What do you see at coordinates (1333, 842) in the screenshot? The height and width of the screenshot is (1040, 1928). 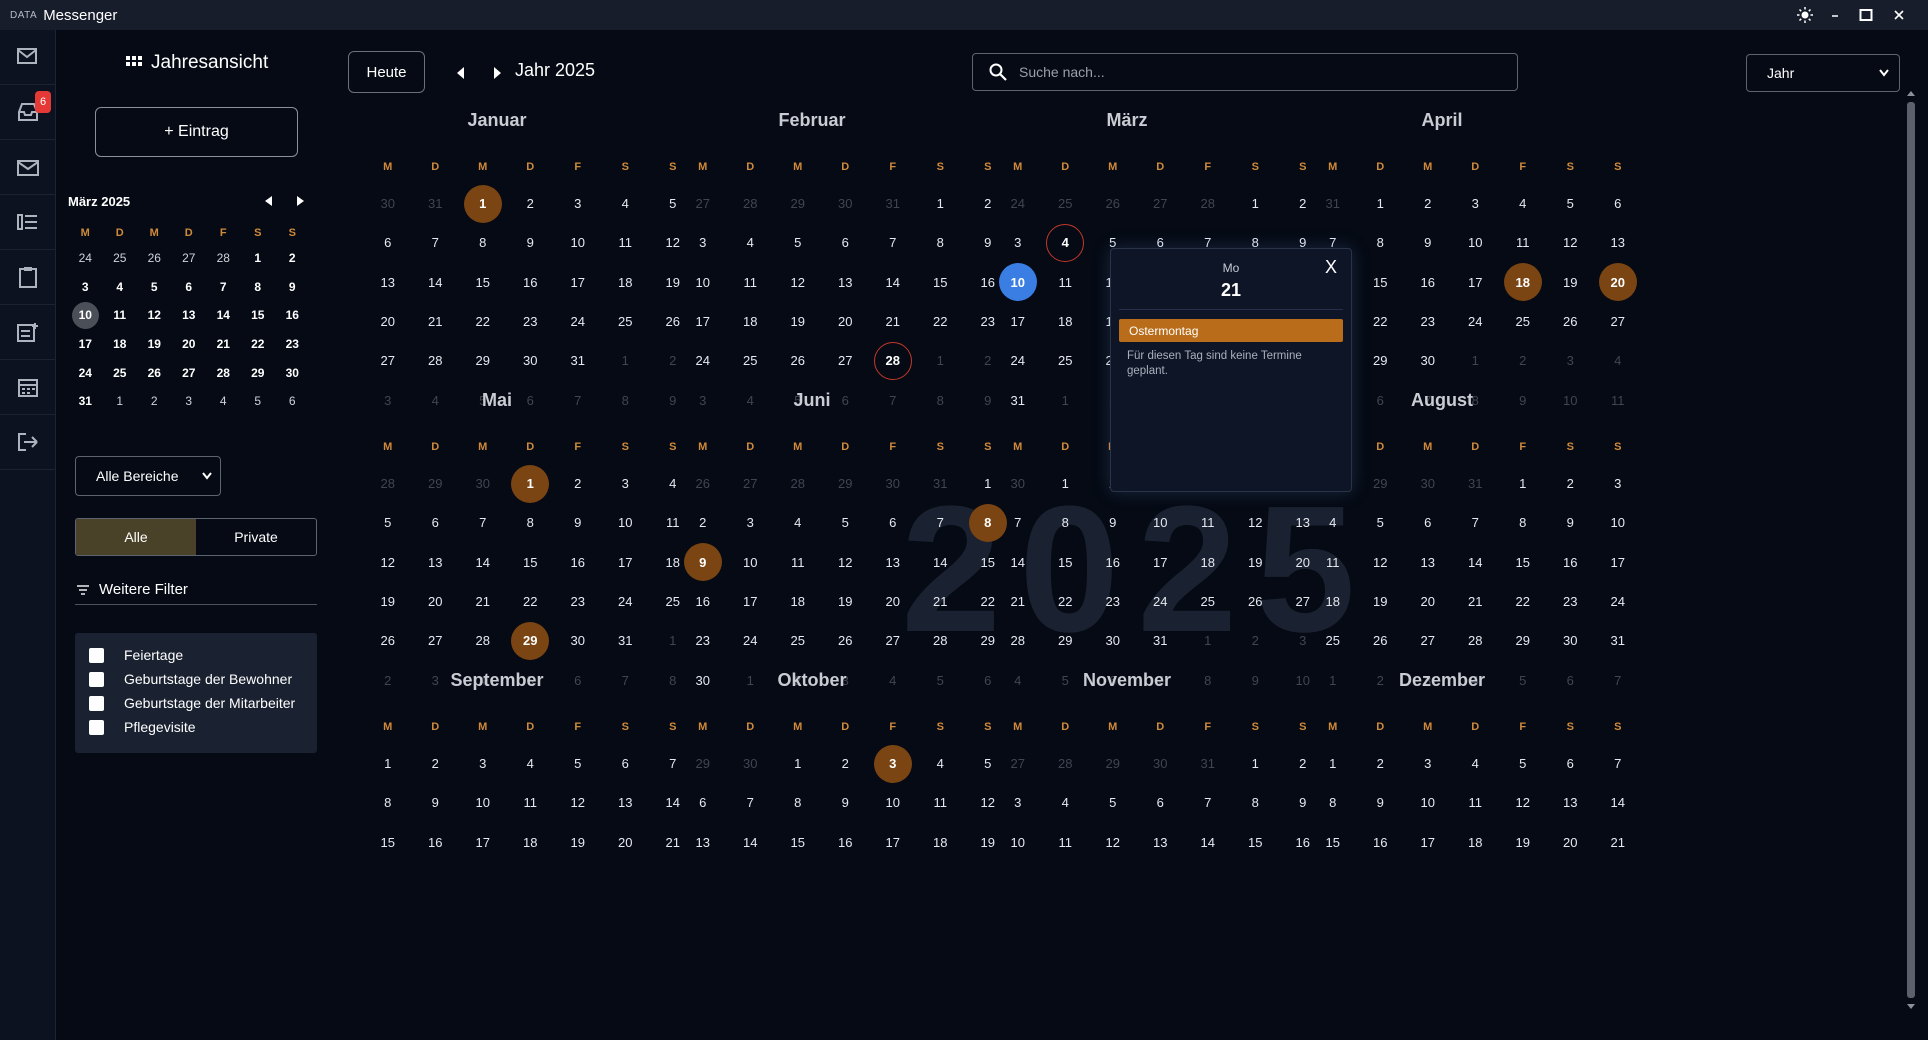 I see `day-cell: 15` at bounding box center [1333, 842].